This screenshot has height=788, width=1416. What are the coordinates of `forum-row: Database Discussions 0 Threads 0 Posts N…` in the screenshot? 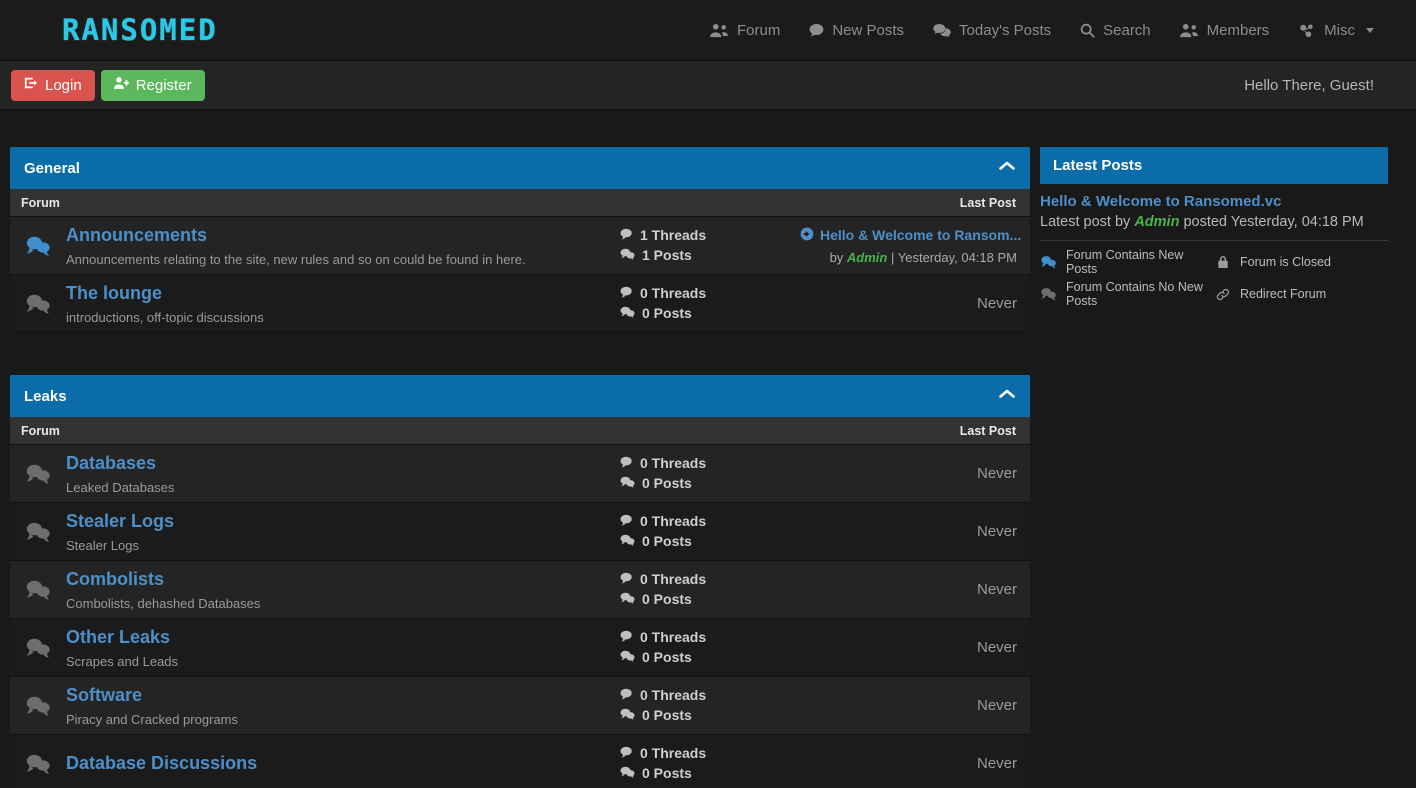 It's located at (520, 761).